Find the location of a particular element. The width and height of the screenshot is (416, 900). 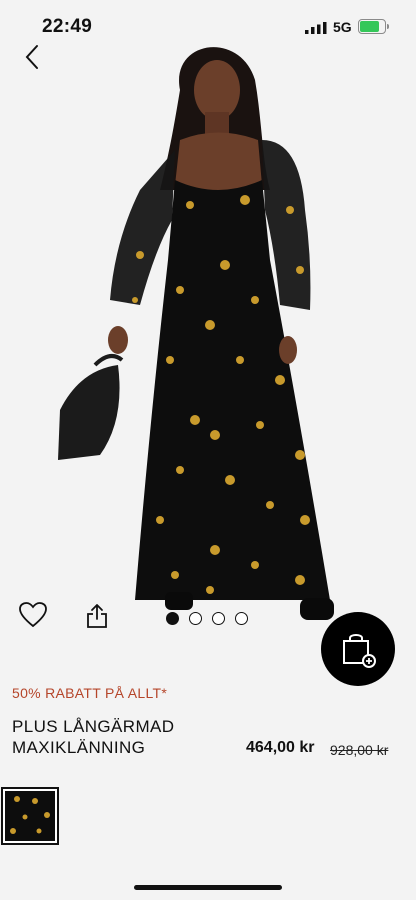

add-to-bag-button is located at coordinates (358, 649).